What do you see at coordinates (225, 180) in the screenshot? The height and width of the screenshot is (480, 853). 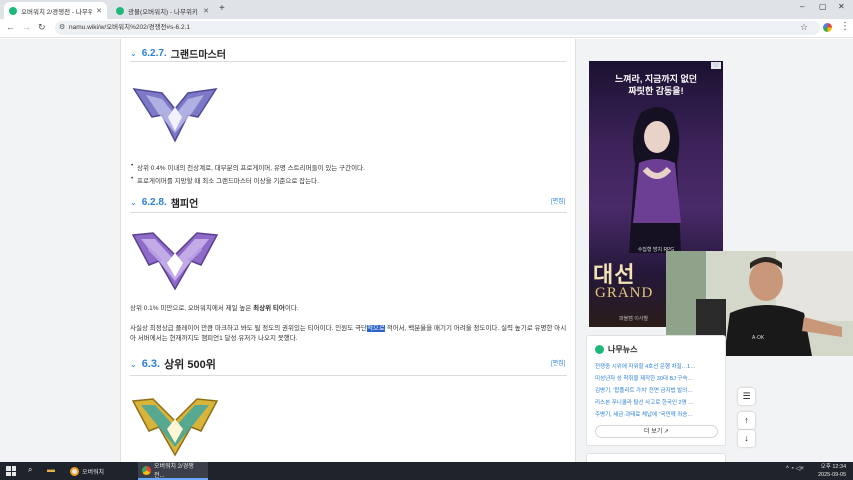 I see `list-item: 프로게이머를 지망할 때 최소 그랜드마스터 이상을 기준으로 잡는다.` at bounding box center [225, 180].